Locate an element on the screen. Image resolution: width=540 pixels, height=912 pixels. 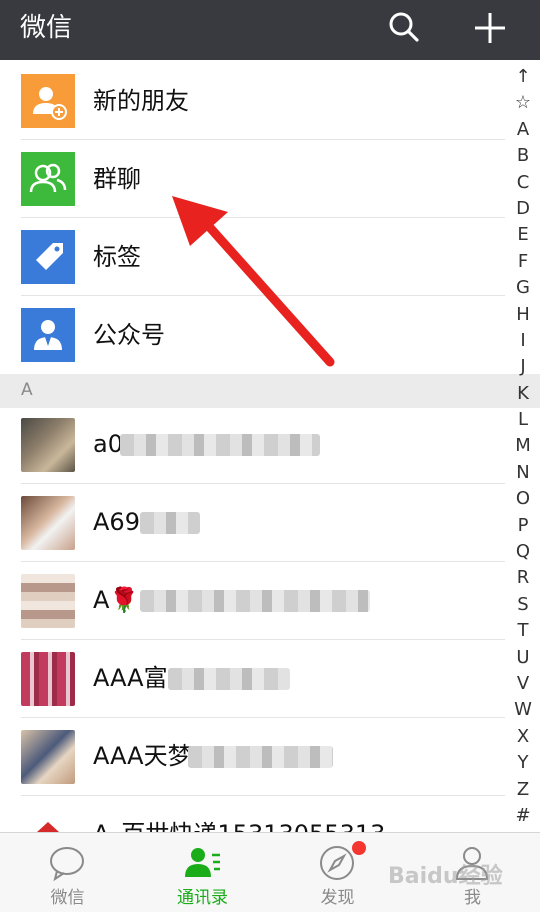
index-letter: E is located at coordinates (523, 235).